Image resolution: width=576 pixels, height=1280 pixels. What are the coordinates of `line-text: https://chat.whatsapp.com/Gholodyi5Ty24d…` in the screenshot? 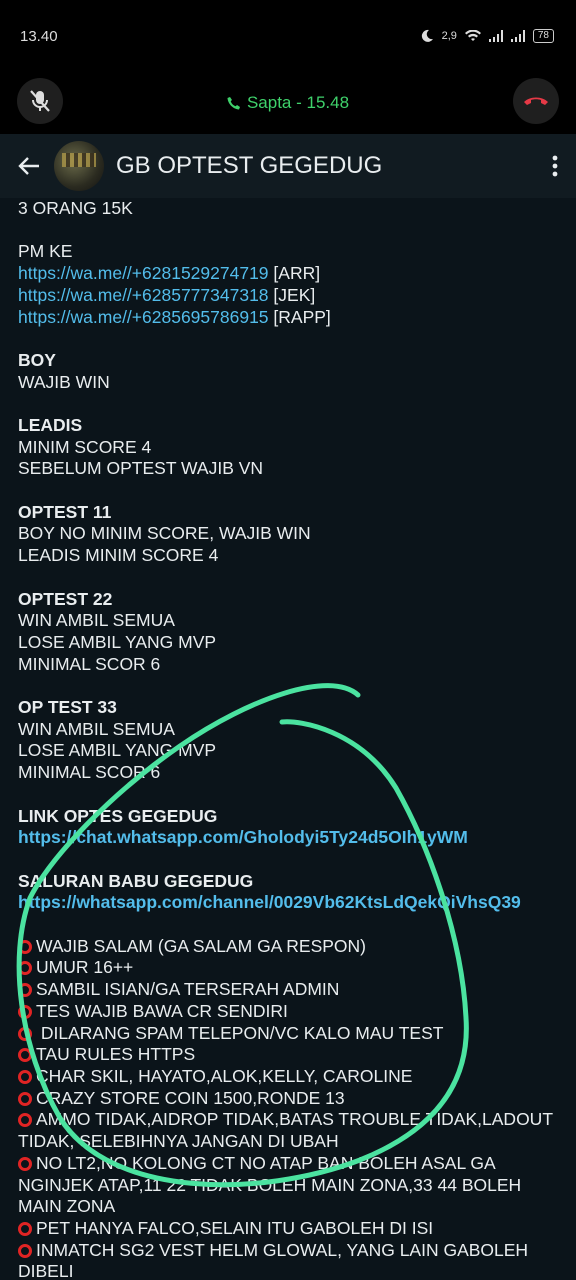 It's located at (243, 837).